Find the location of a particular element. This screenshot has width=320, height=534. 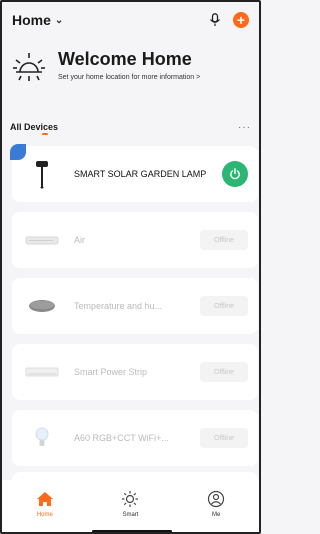

add-icon: + is located at coordinates (241, 20).